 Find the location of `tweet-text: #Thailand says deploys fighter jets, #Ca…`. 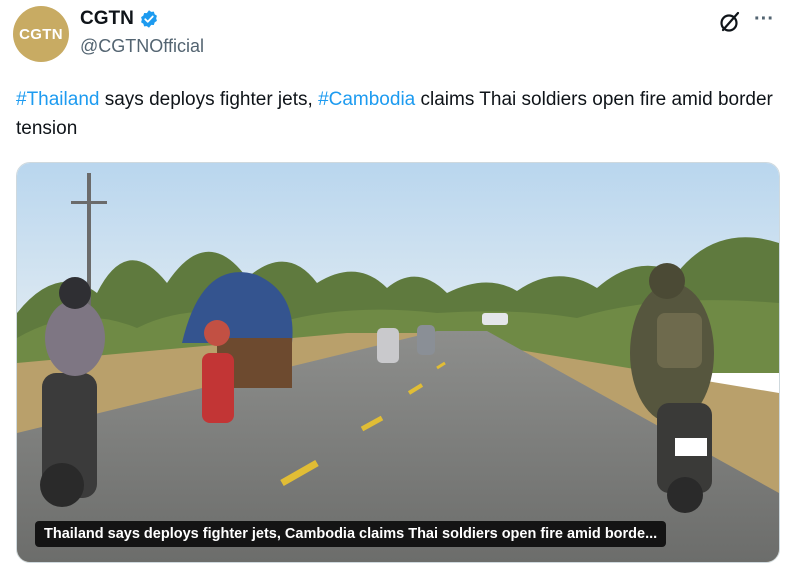

tweet-text: #Thailand says deploys fighter jets, #Ca… is located at coordinates (396, 114).